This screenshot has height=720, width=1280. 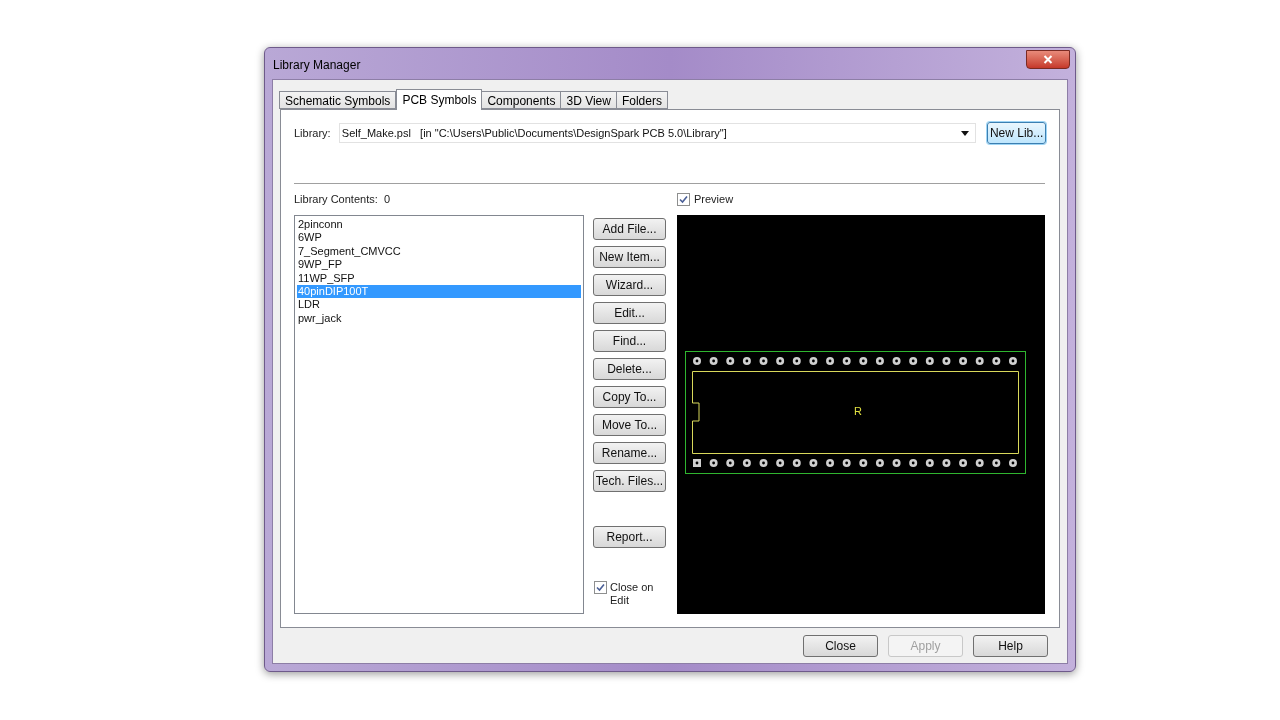 What do you see at coordinates (632, 594) in the screenshot?
I see `close-on-edit-label: Close on Edit` at bounding box center [632, 594].